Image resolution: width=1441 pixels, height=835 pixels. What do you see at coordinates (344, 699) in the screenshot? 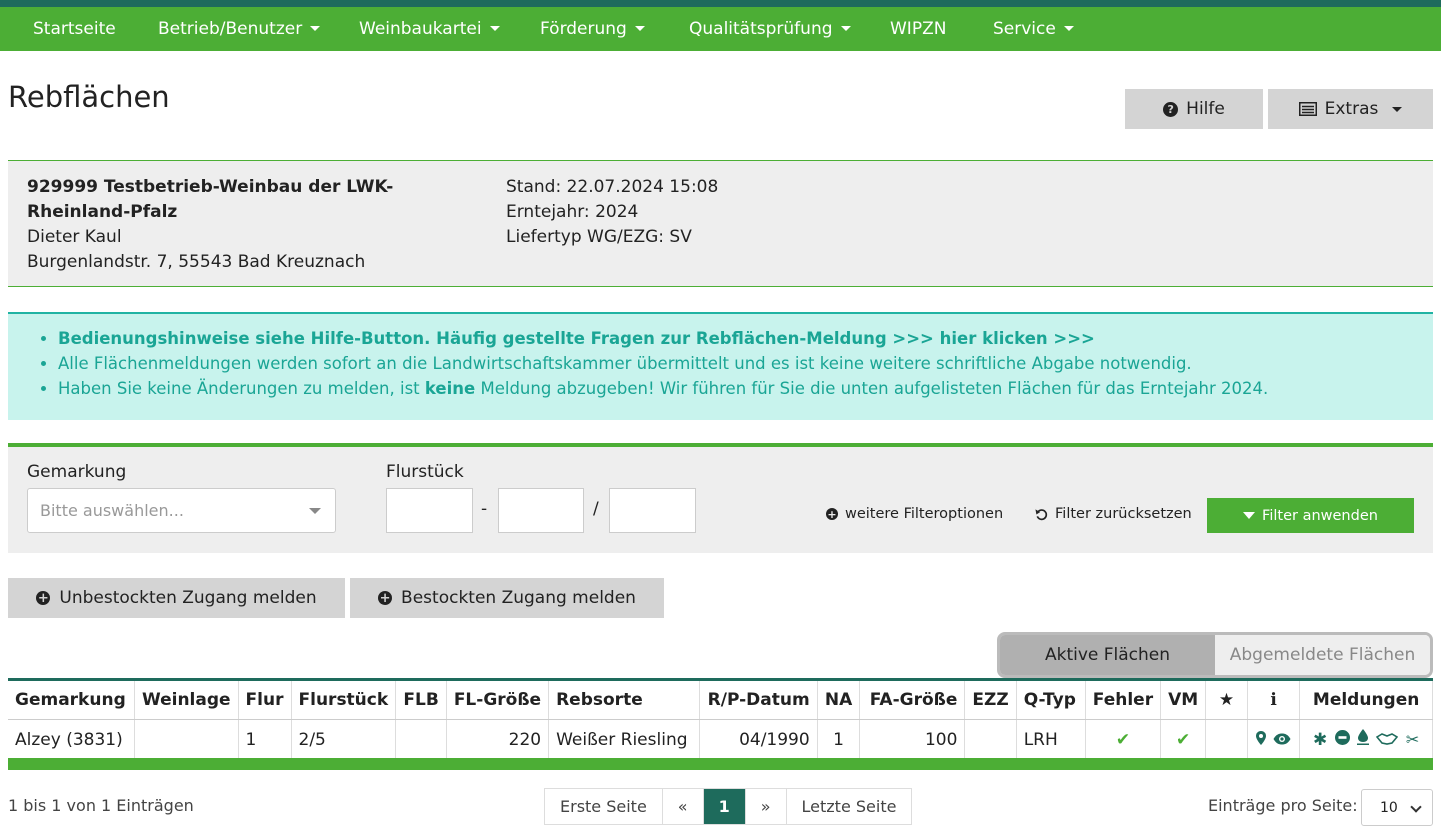
I see `col-flurstueck: Flurstück` at bounding box center [344, 699].